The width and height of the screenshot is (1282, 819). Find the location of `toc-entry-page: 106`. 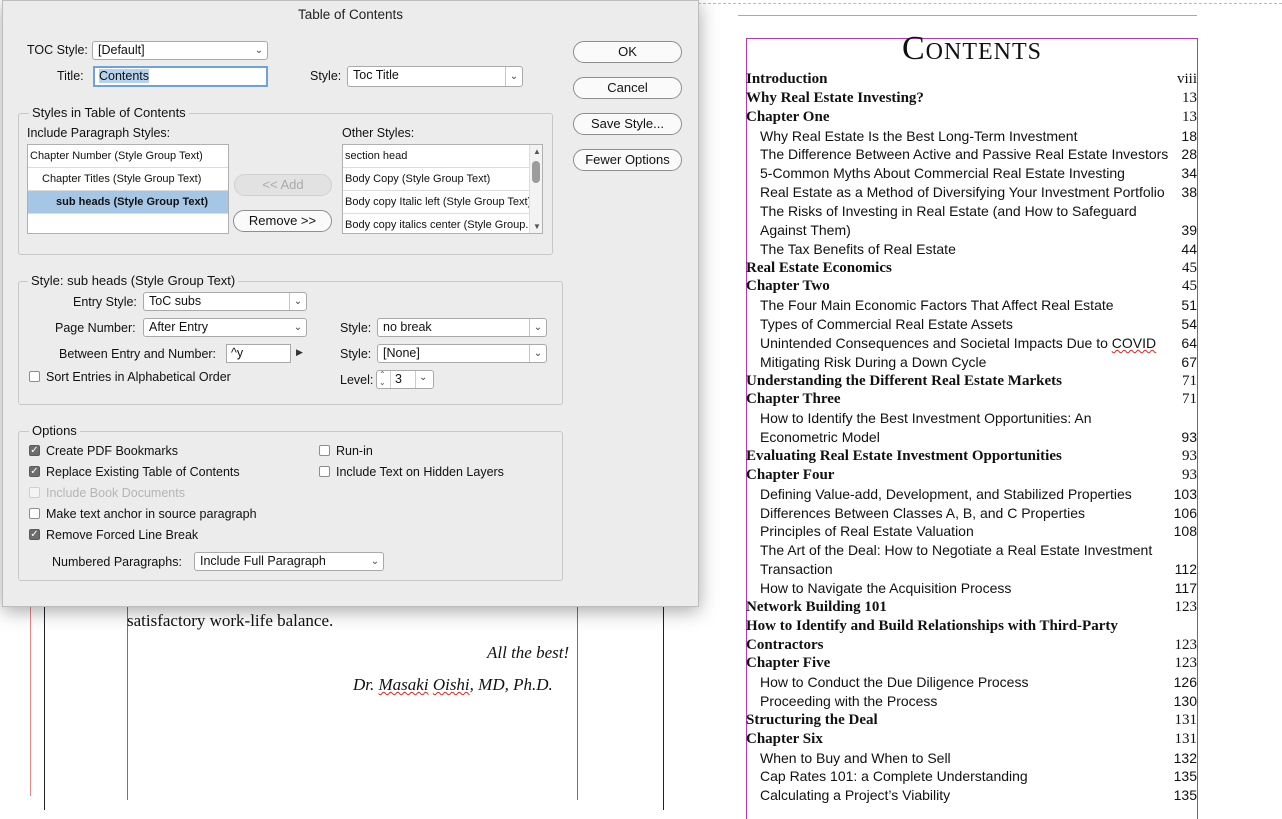

toc-entry-page: 106 is located at coordinates (1185, 512).